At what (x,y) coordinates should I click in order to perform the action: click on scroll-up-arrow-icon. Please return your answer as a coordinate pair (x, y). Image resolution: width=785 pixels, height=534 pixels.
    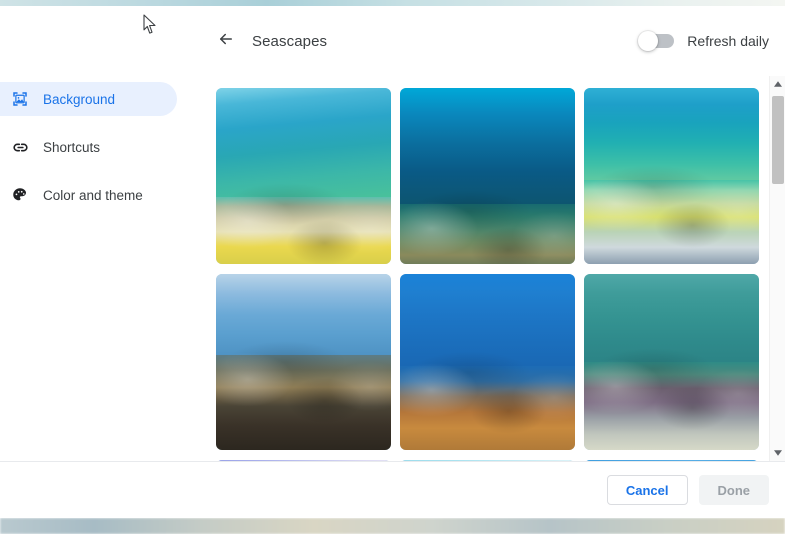
    Looking at the image, I should click on (777, 84).